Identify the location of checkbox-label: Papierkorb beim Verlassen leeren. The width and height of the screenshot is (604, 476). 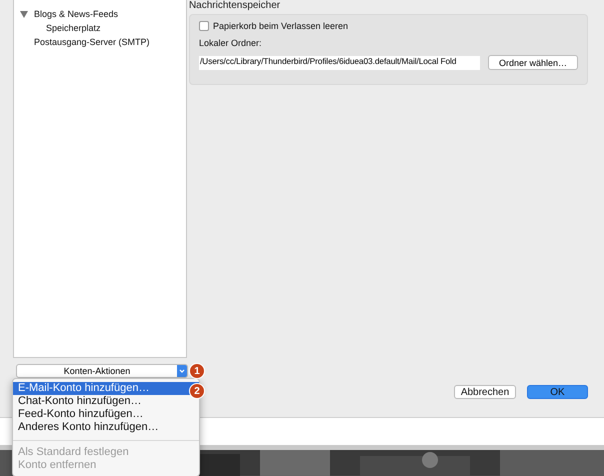
(280, 26).